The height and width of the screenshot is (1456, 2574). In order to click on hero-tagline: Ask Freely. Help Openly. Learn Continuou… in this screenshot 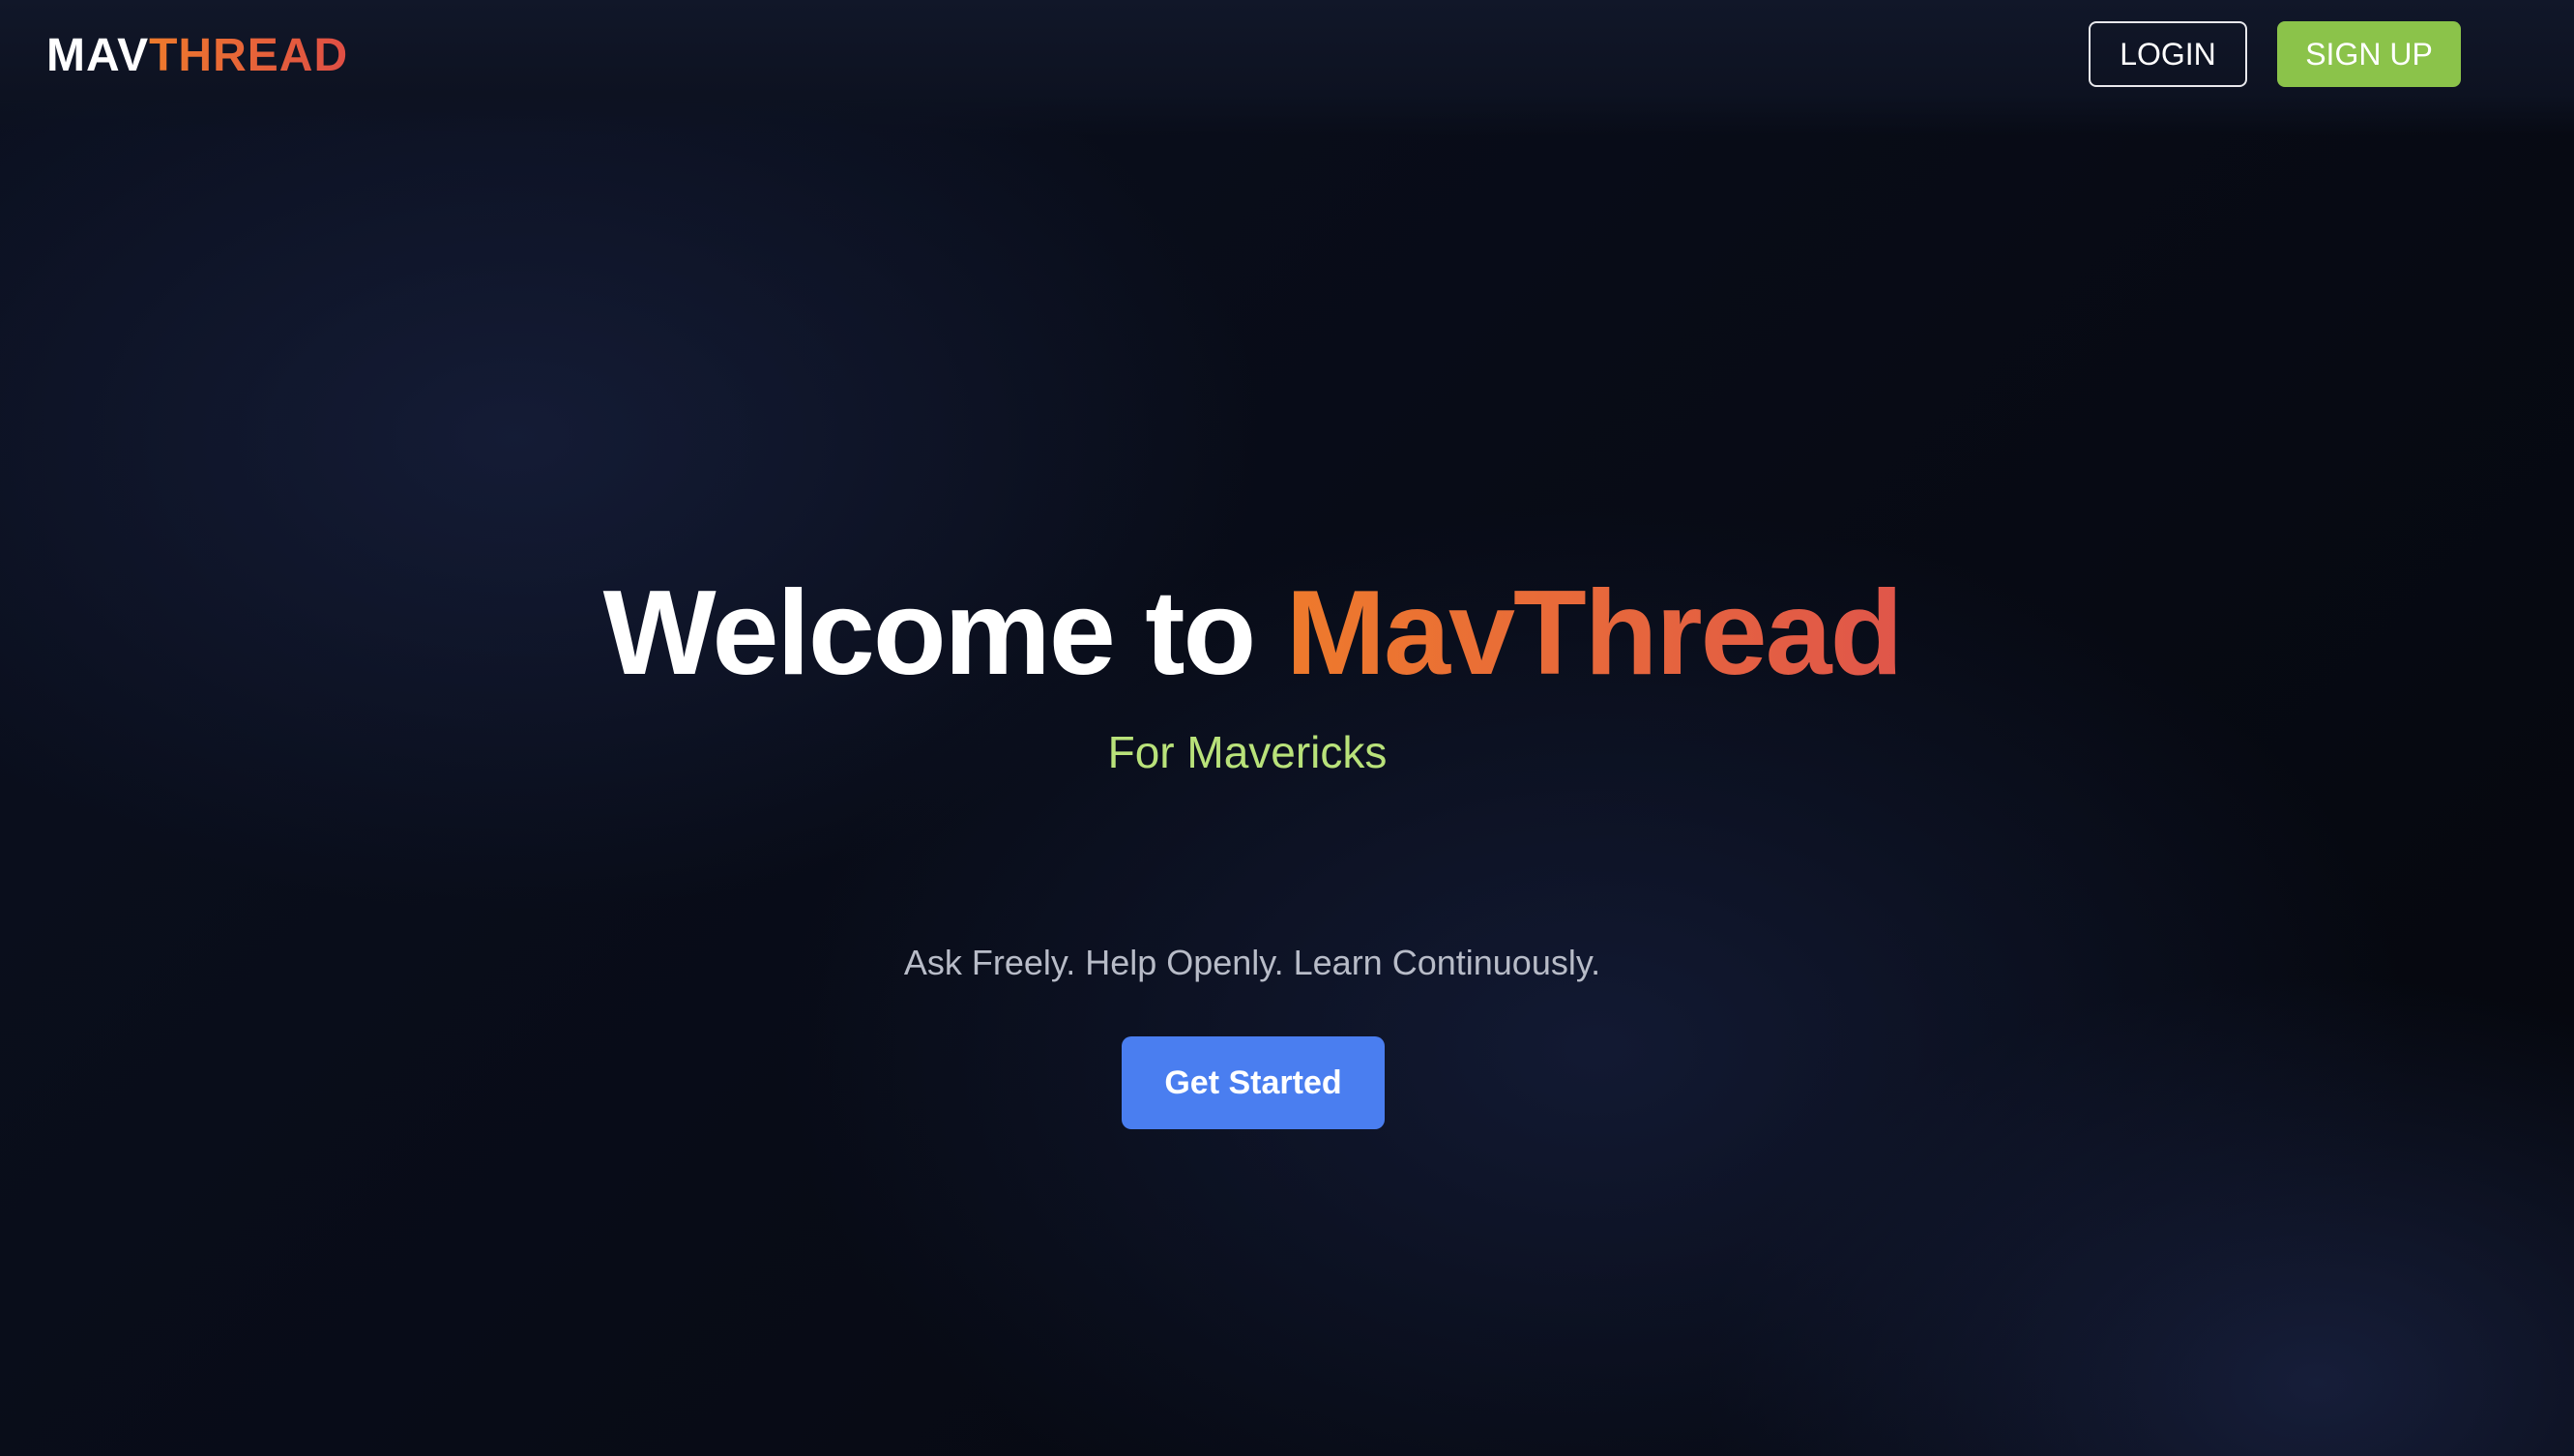, I will do `click(1252, 963)`.